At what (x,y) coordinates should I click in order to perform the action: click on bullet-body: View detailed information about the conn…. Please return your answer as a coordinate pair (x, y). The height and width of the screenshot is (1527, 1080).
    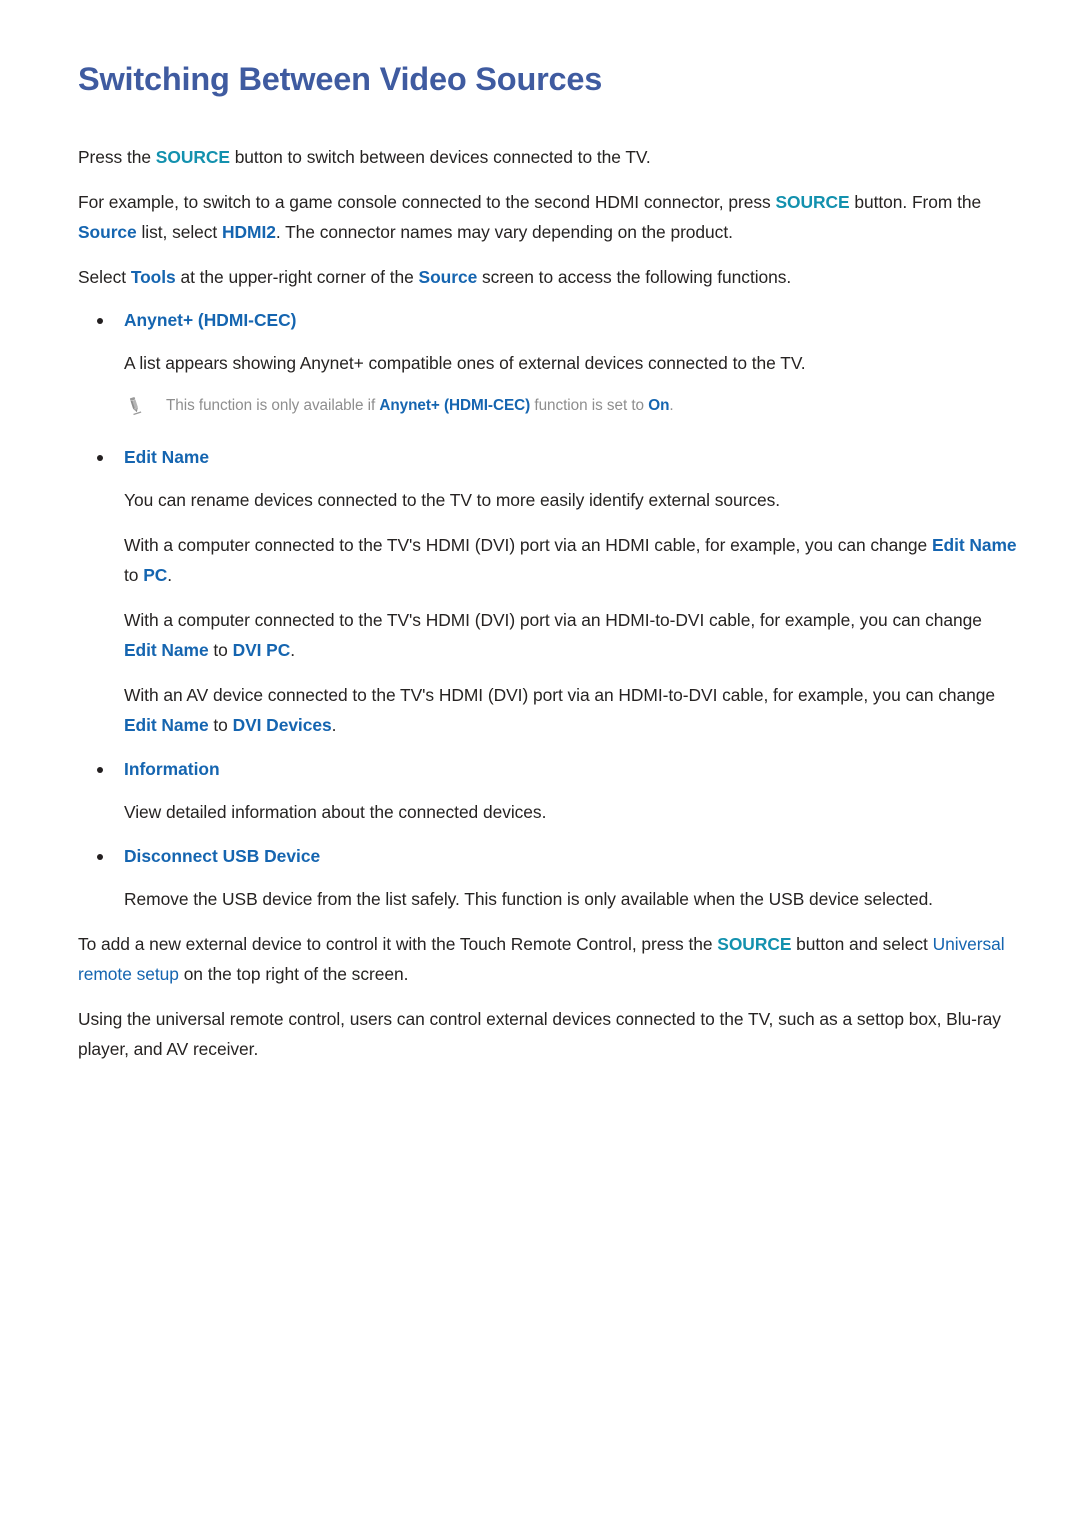
    Looking at the image, I should click on (548, 812).